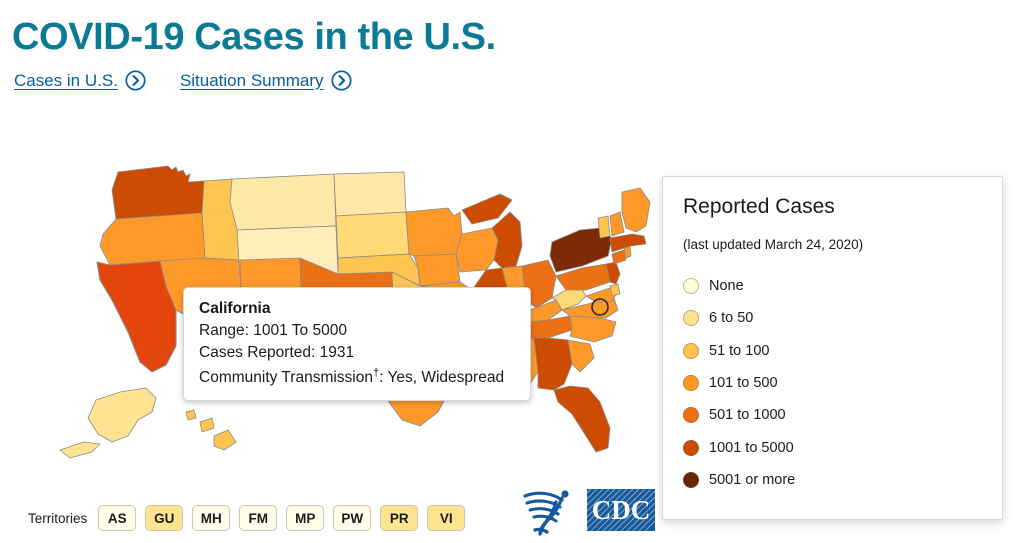  What do you see at coordinates (370, 194) in the screenshot?
I see `map-state-nd` at bounding box center [370, 194].